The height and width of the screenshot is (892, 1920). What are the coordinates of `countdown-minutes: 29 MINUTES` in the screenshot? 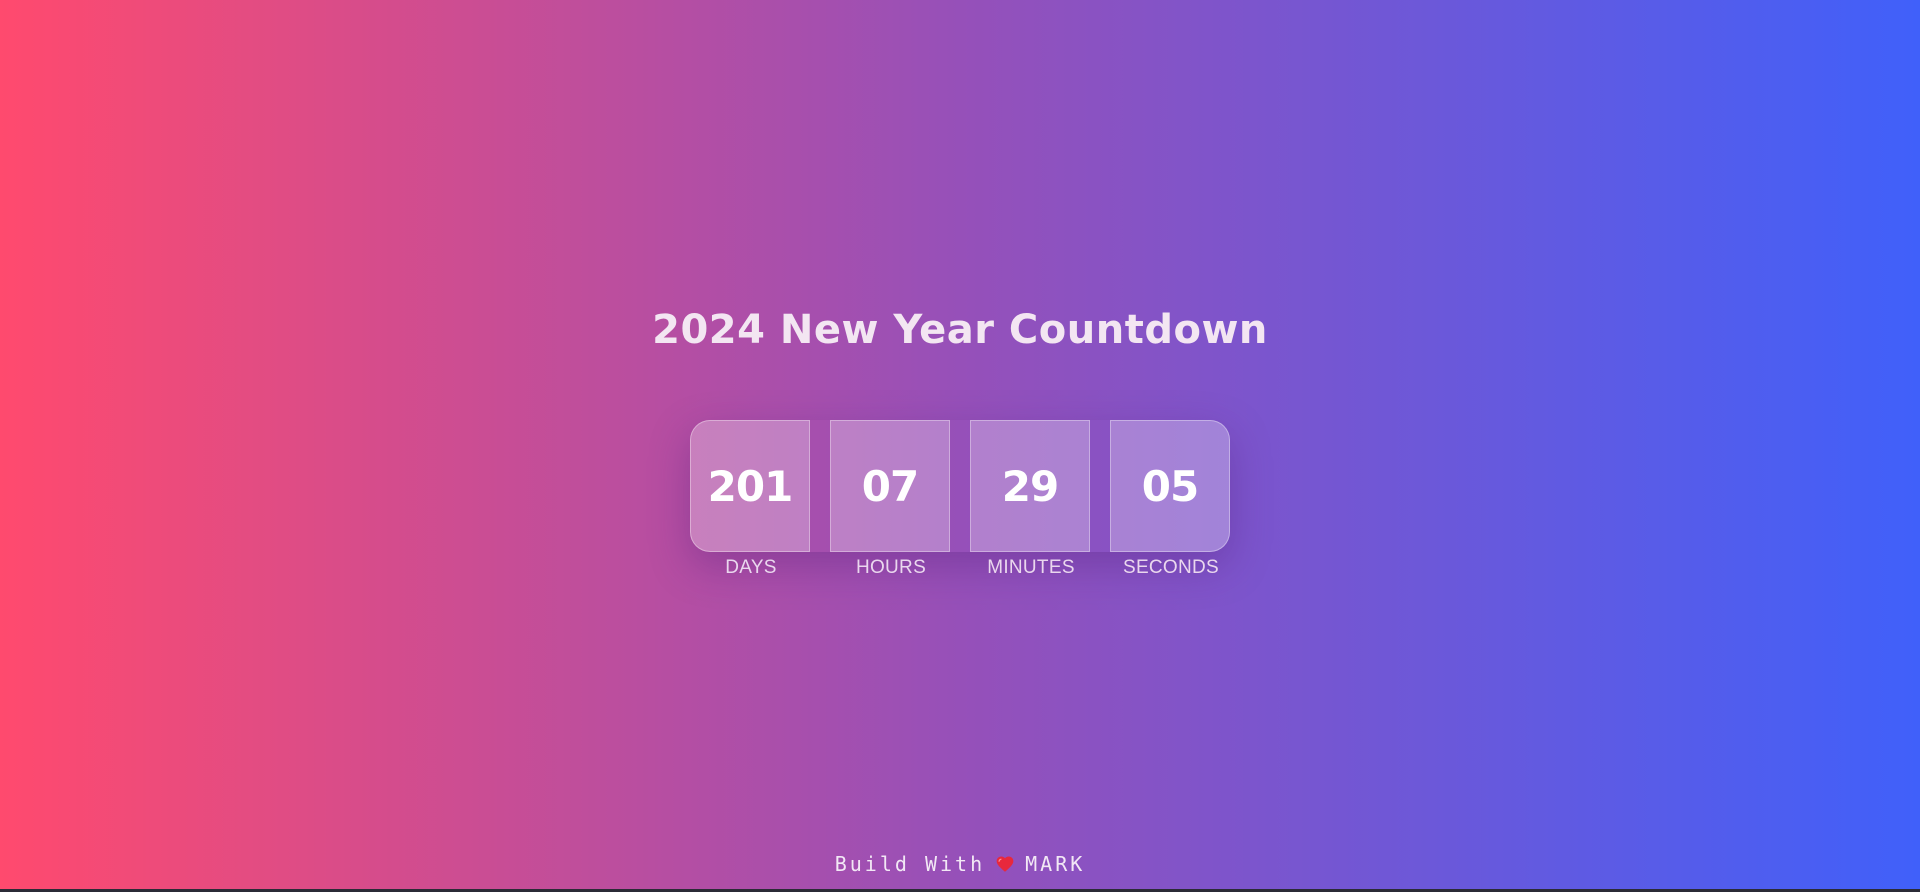 It's located at (1030, 499).